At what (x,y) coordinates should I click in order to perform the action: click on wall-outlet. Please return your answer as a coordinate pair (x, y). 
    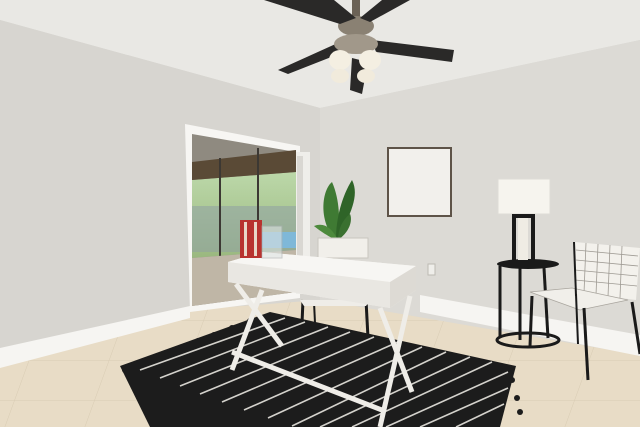
    Looking at the image, I should click on (431, 269).